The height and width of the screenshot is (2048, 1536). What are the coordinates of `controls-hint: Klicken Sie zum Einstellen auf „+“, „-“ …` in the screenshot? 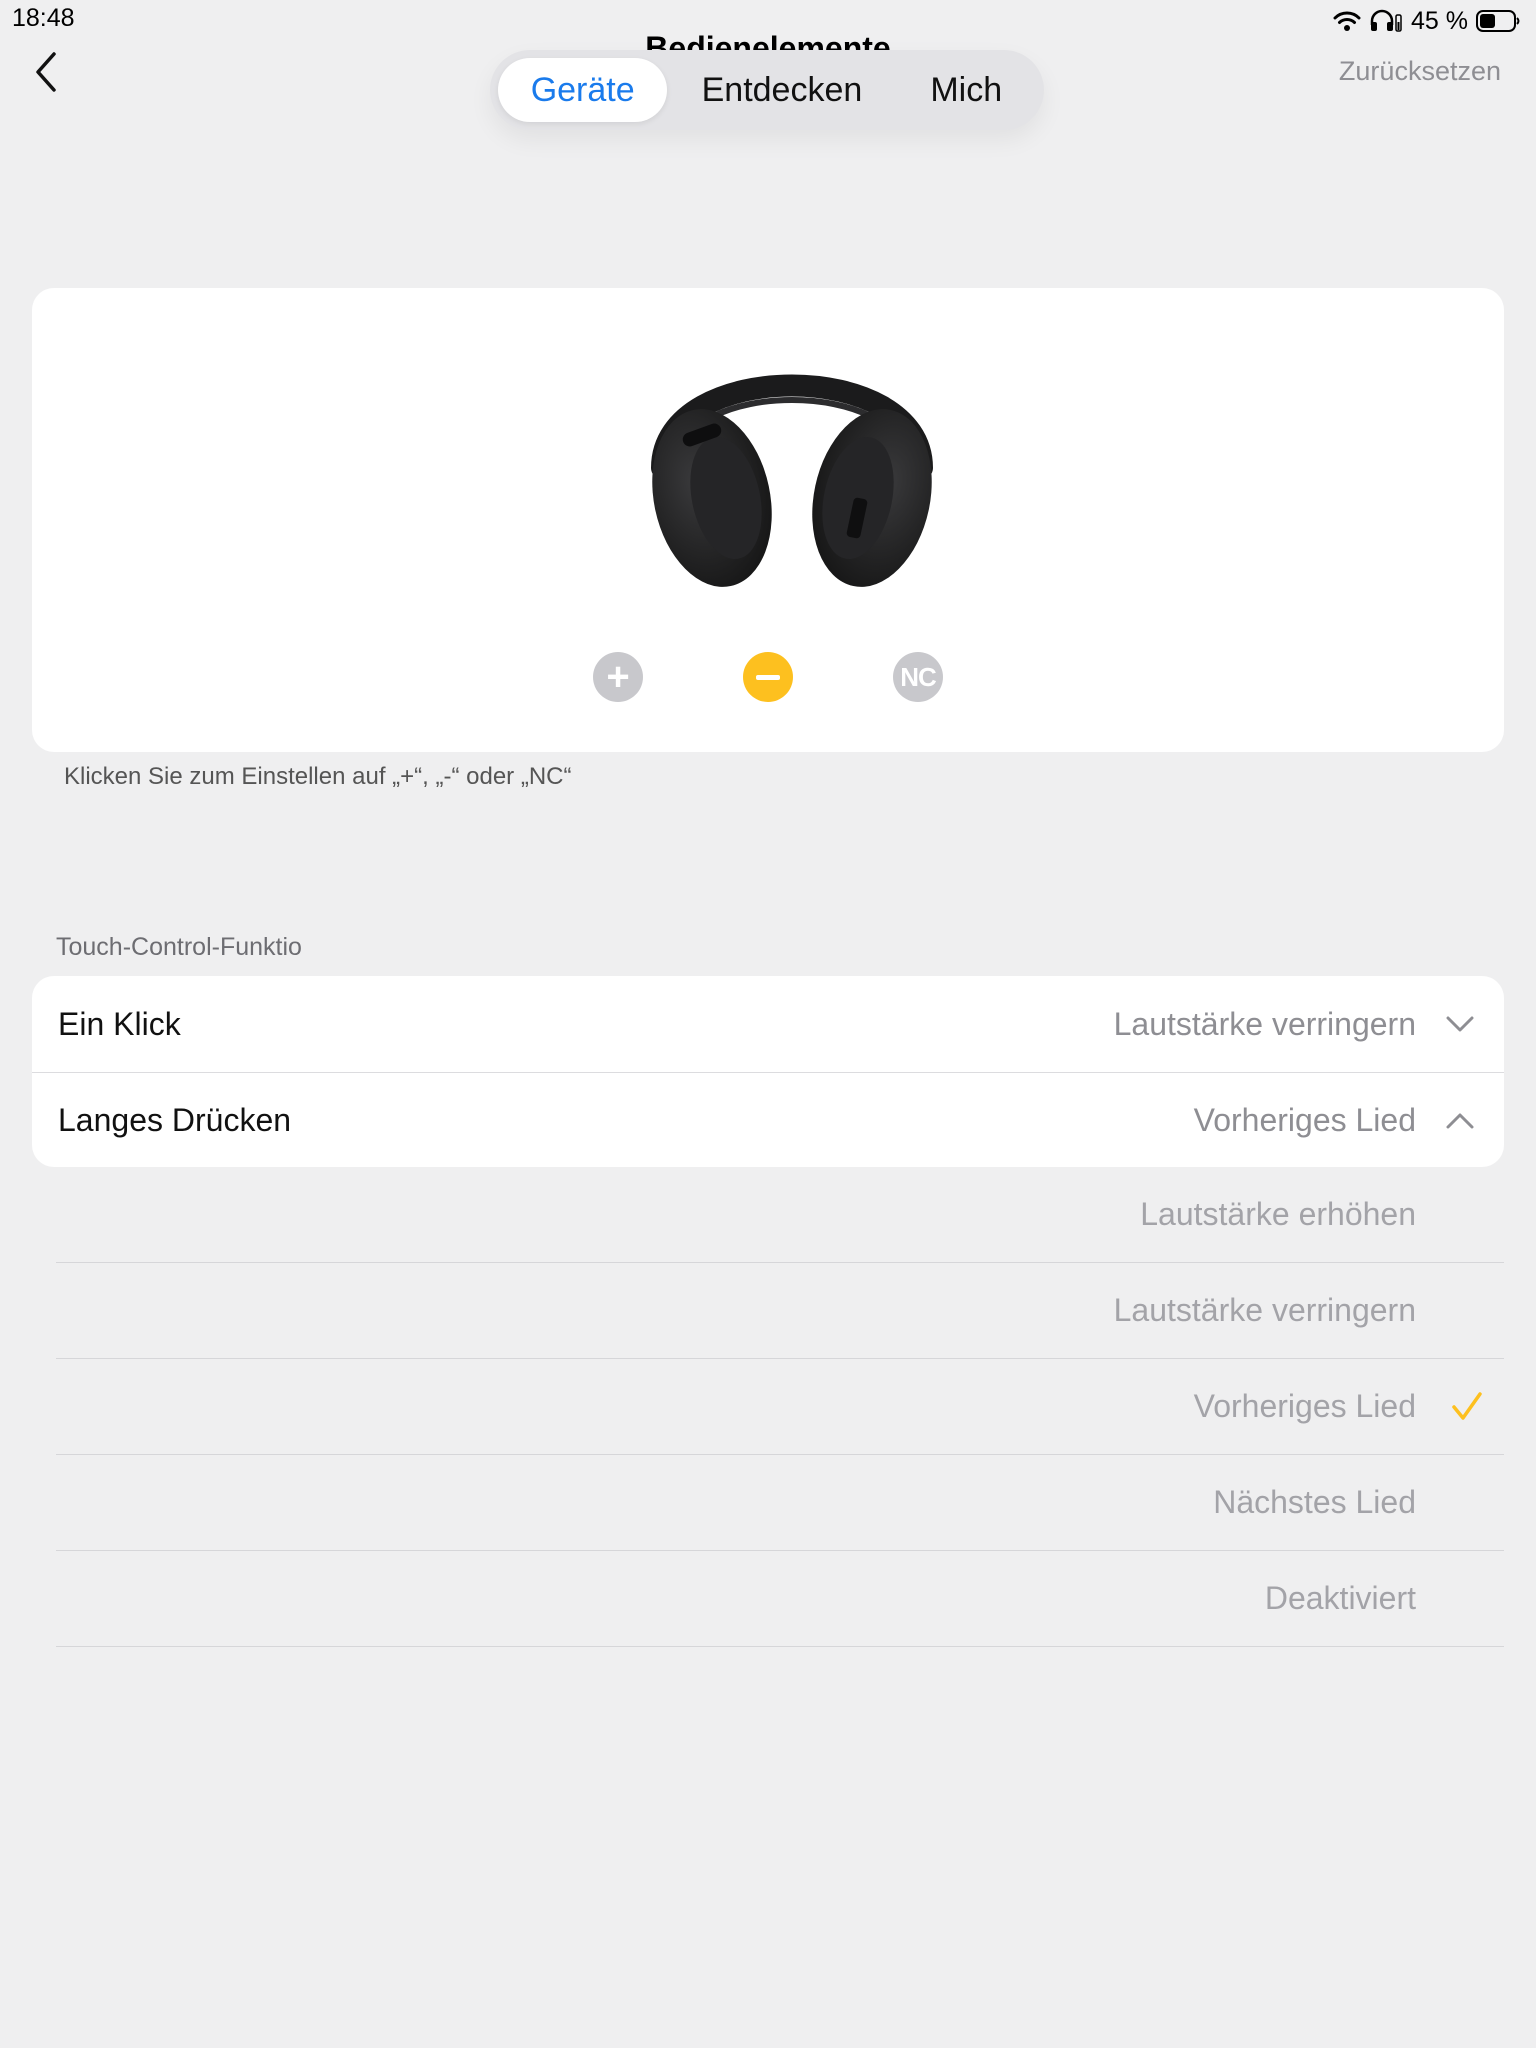 It's located at (318, 776).